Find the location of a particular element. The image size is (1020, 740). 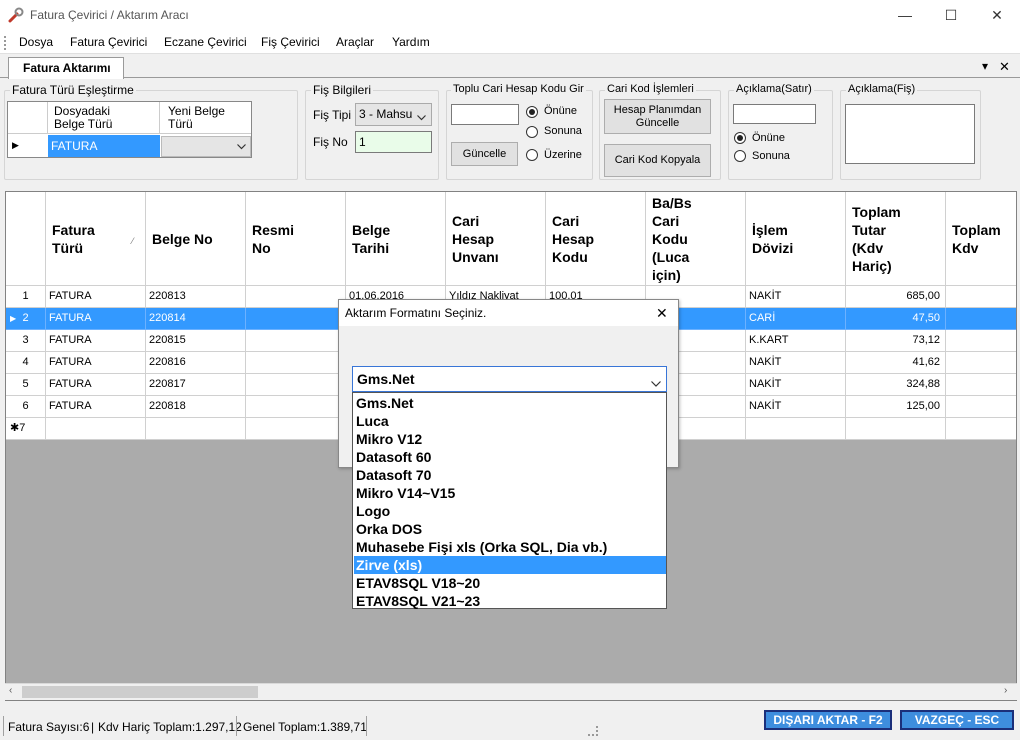

aciklama-onune-radio is located at coordinates (740, 138).